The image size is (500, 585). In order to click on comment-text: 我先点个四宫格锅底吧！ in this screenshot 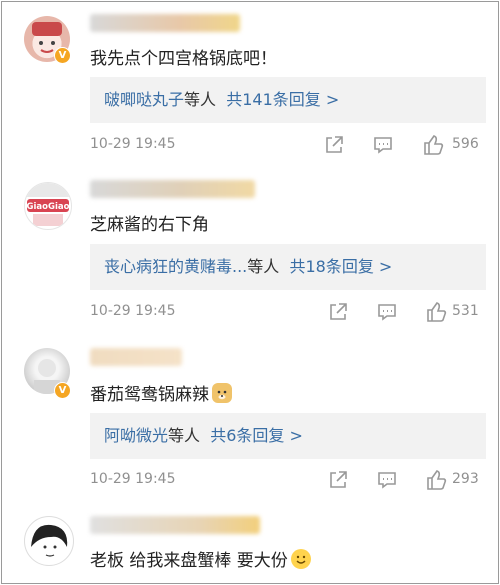, I will do `click(183, 59)`.